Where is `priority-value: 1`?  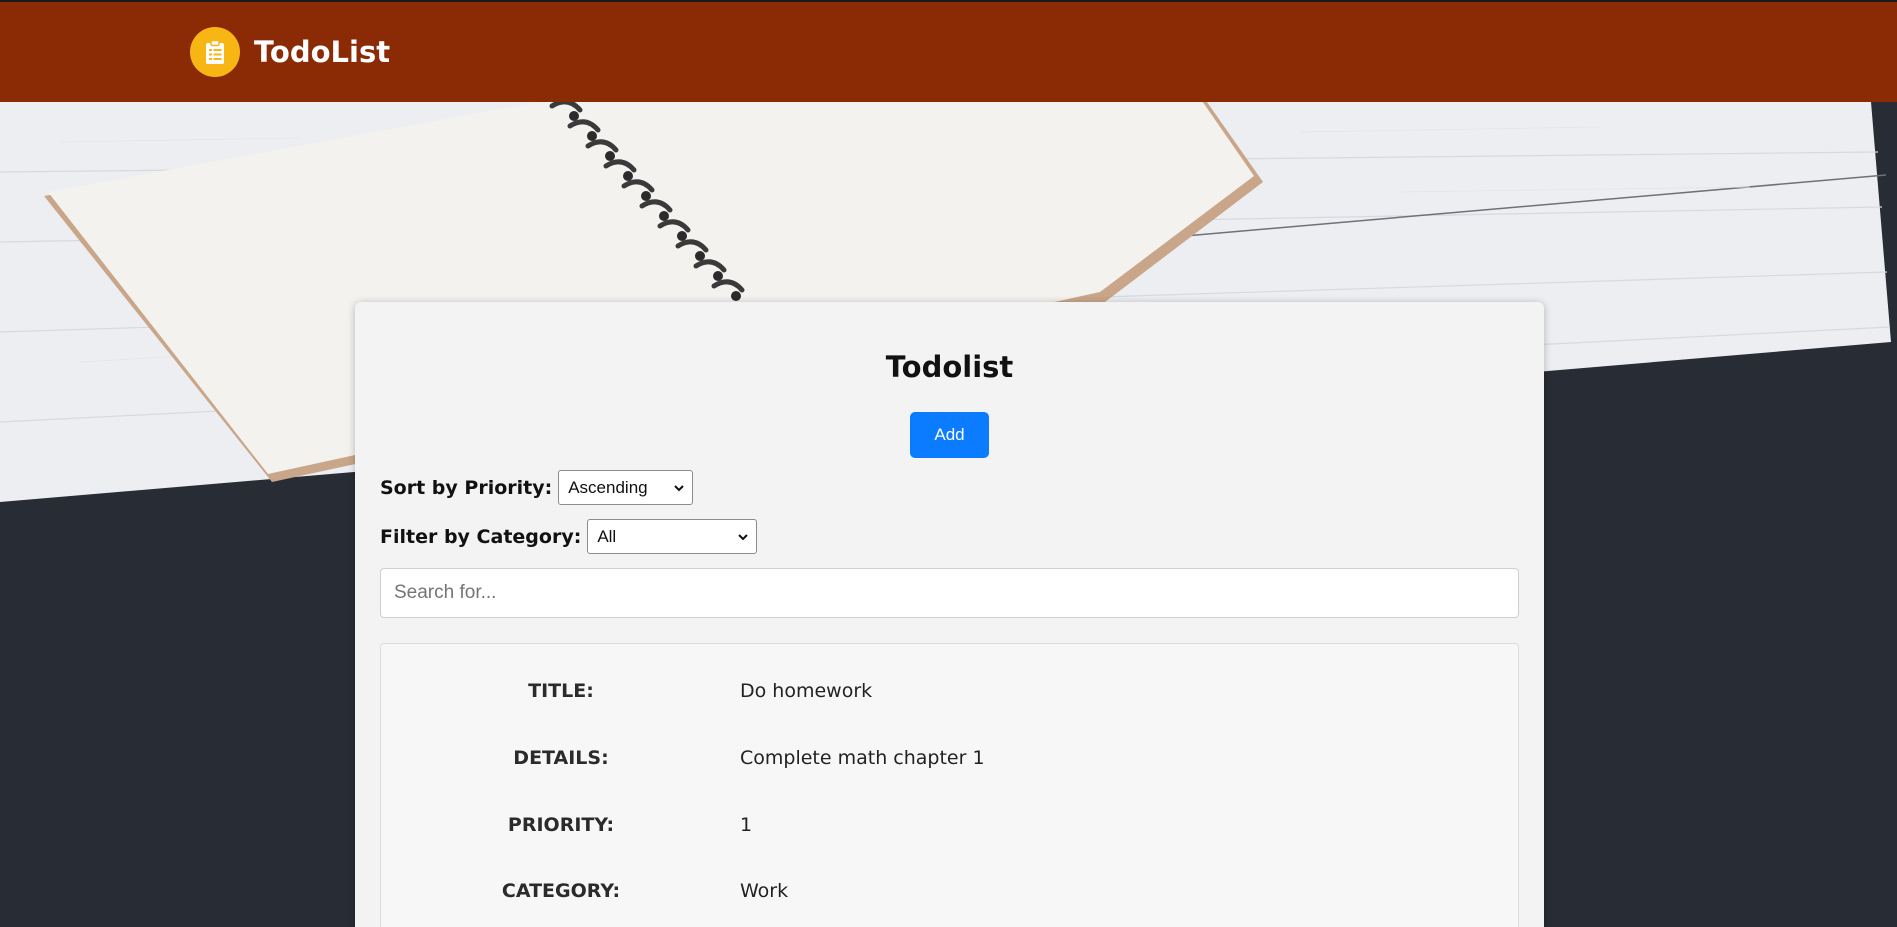 priority-value: 1 is located at coordinates (746, 825).